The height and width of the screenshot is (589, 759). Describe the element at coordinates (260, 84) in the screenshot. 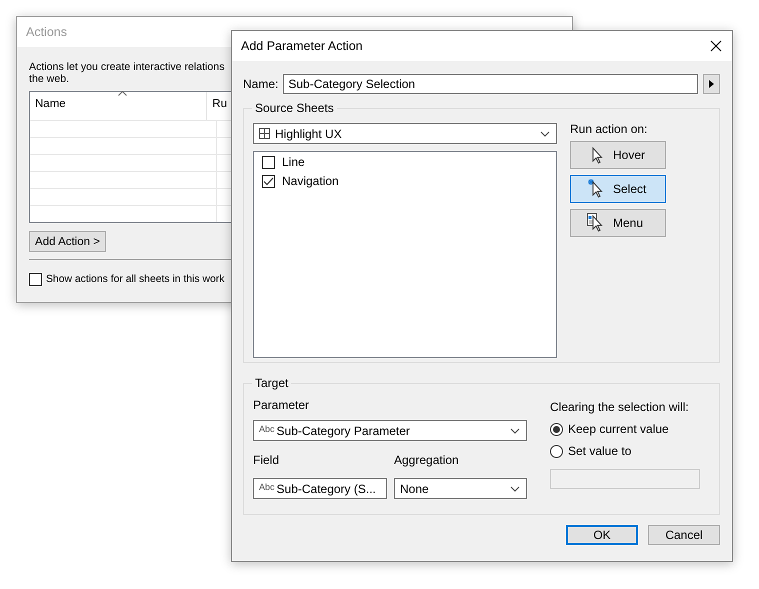

I see `name-label: Name:` at that location.